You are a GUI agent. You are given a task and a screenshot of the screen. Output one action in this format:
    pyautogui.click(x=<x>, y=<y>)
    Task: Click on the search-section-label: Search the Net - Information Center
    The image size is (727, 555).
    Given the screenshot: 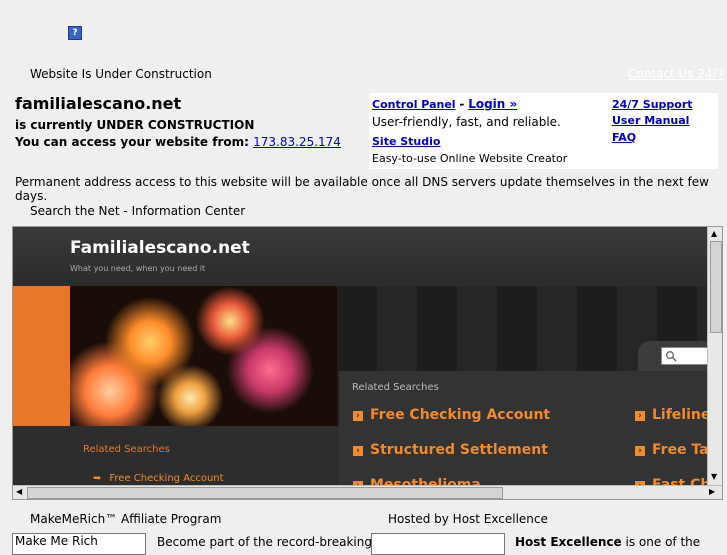 What is the action you would take?
    pyautogui.click(x=138, y=211)
    